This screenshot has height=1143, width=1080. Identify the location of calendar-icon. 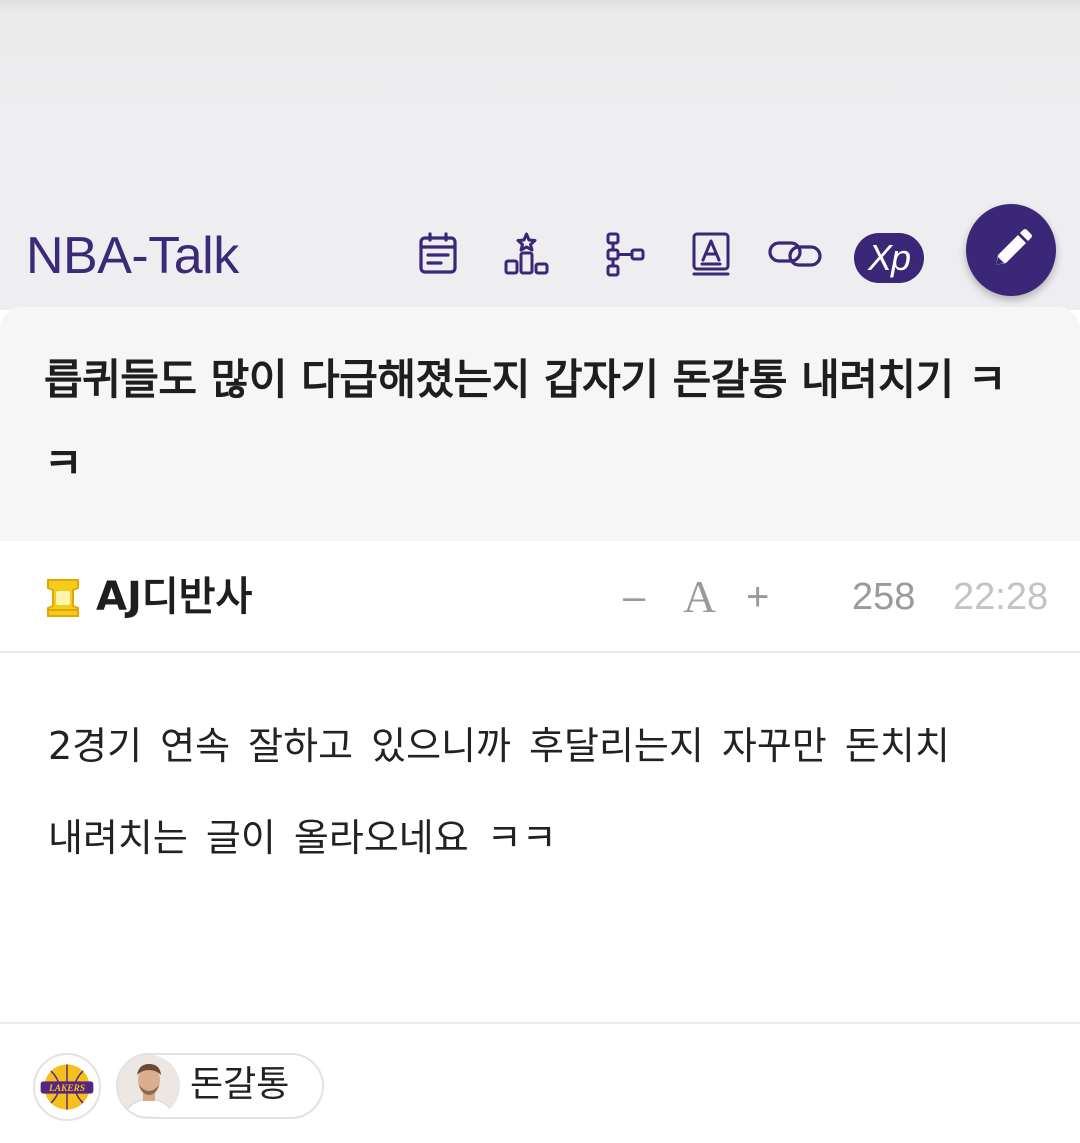
(438, 254).